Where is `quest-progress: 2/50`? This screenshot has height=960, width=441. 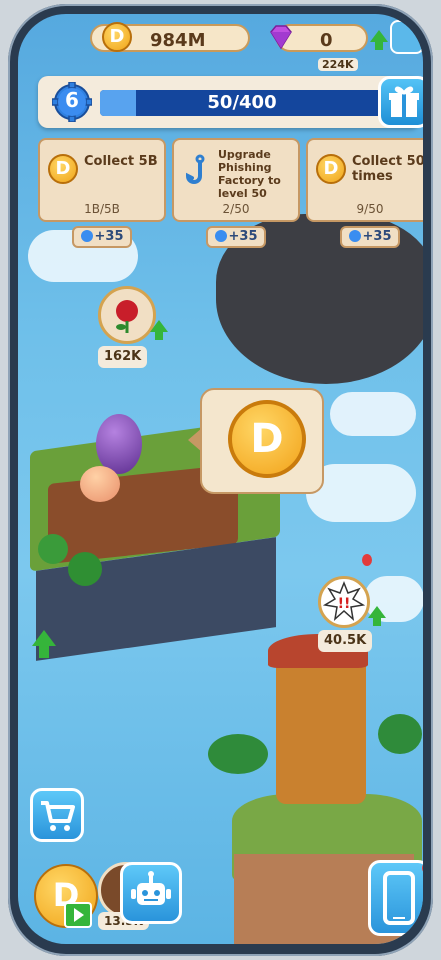 quest-progress: 2/50 is located at coordinates (236, 209).